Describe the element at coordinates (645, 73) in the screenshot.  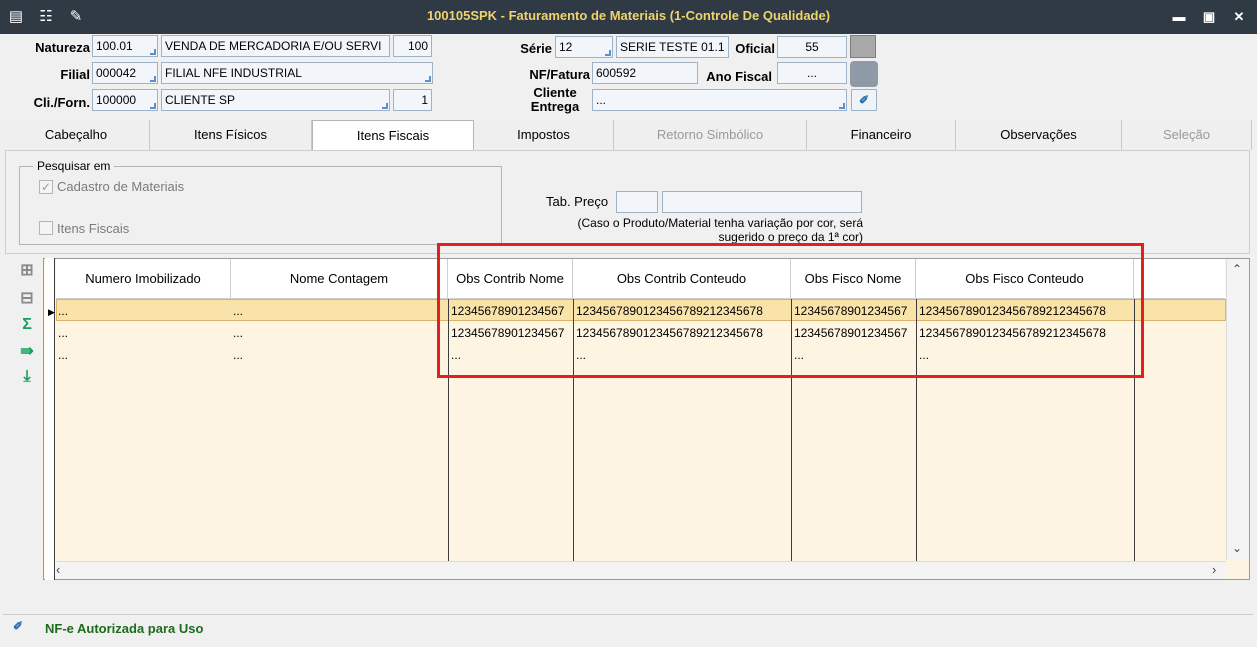
I see `nf-fatura-field: 600592` at that location.